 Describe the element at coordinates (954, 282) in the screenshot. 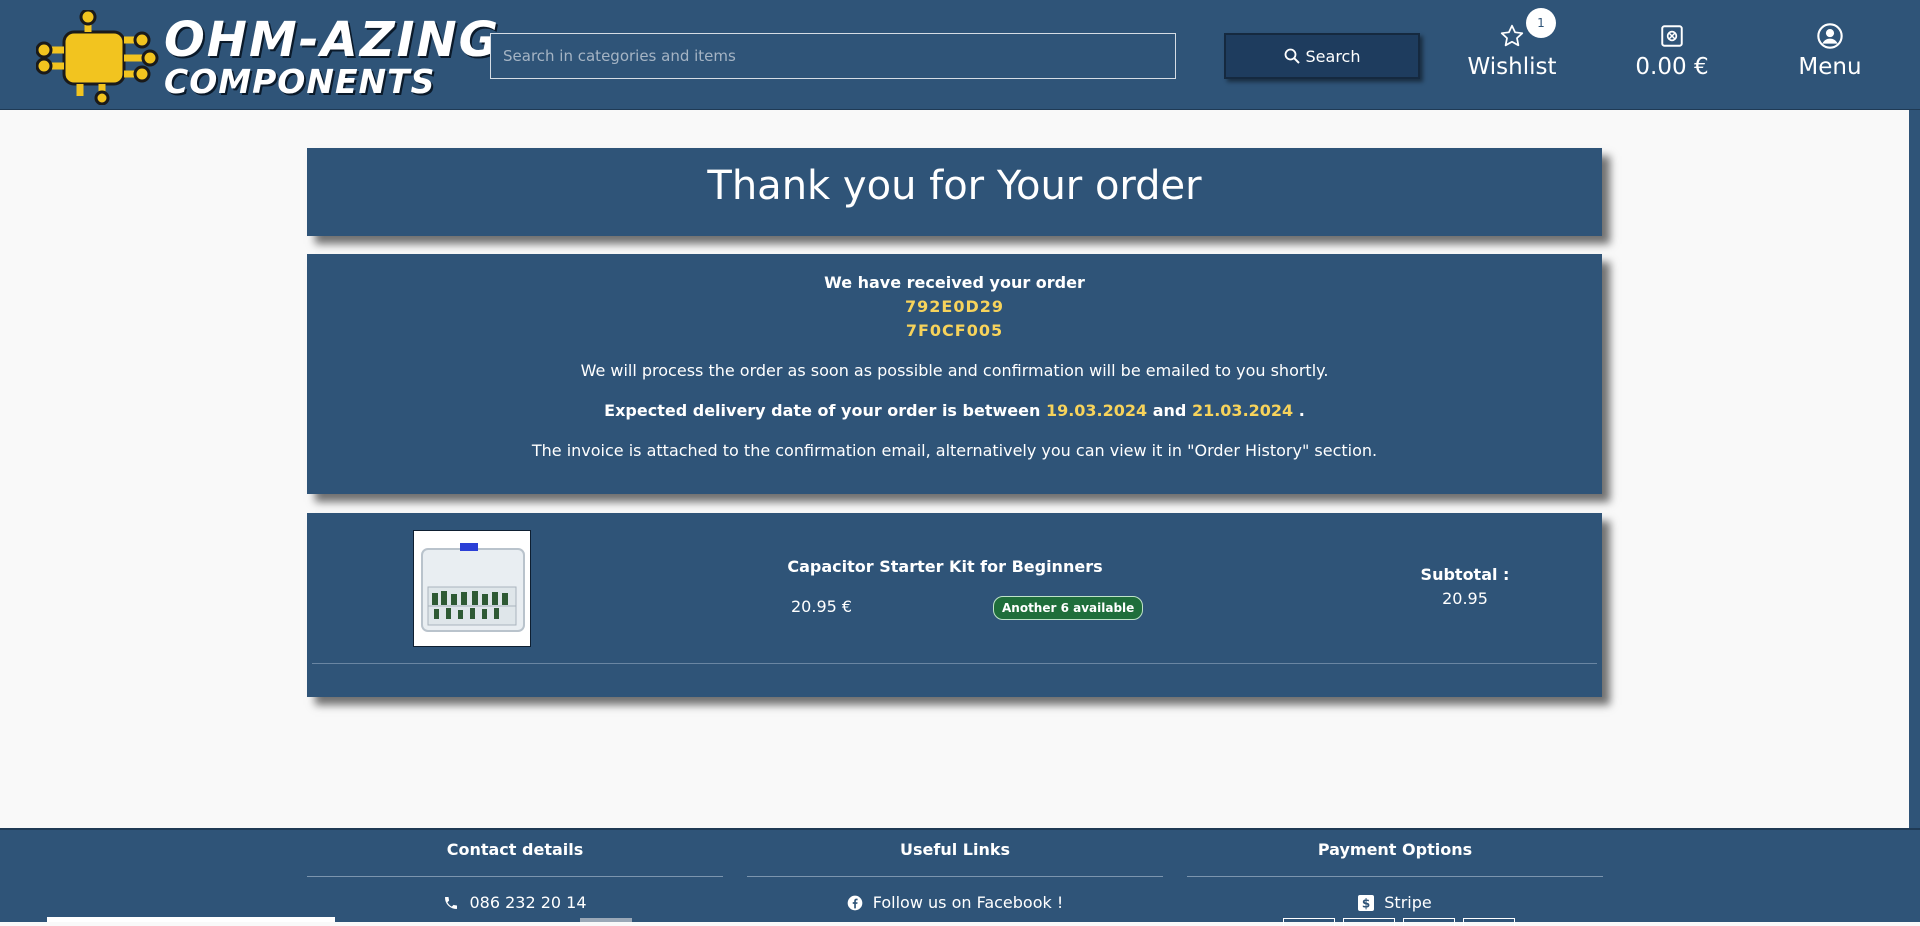

I see `order-received-heading: We have received your order` at that location.